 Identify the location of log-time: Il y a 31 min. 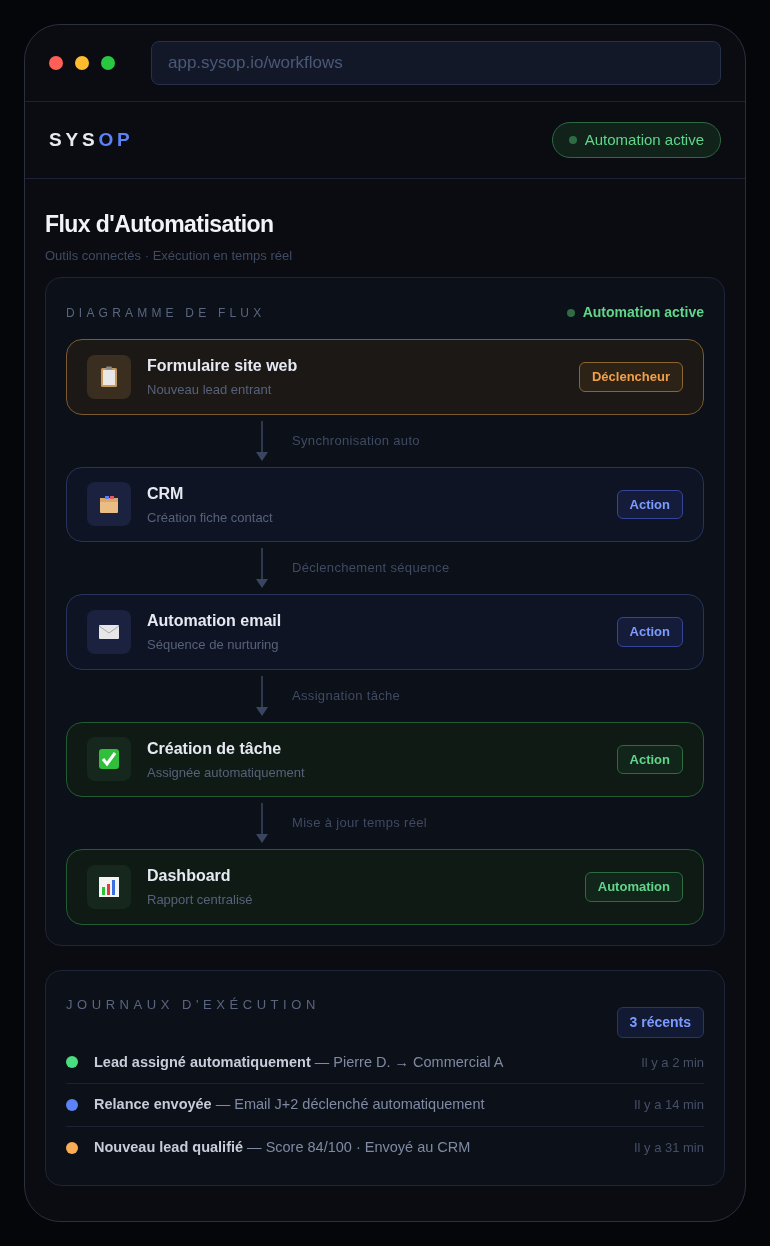
(668, 1148).